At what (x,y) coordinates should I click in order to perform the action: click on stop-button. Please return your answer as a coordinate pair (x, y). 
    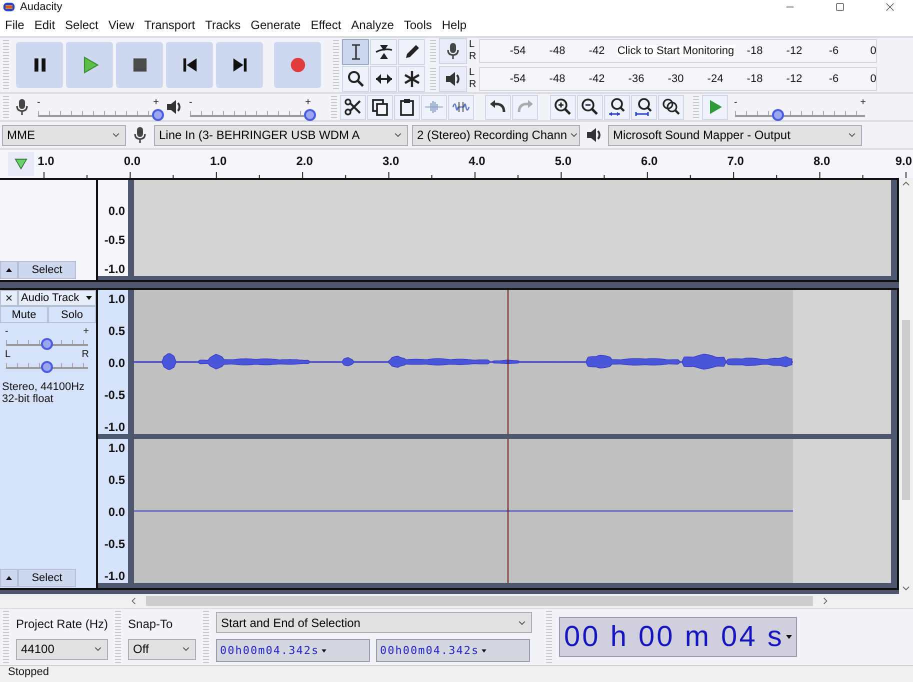
    Looking at the image, I should click on (139, 65).